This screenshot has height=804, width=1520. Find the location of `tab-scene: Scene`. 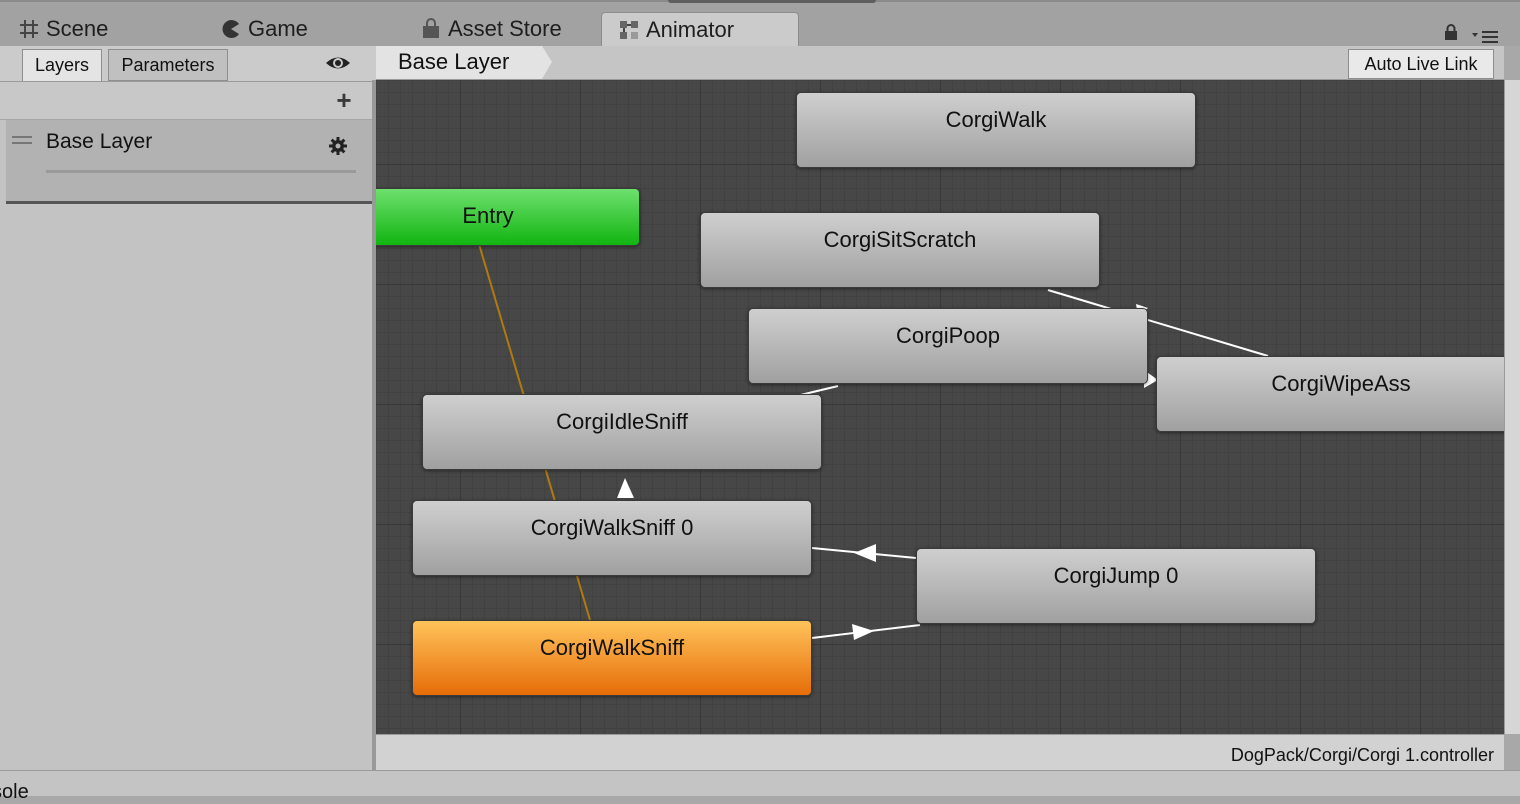

tab-scene: Scene is located at coordinates (63, 29).